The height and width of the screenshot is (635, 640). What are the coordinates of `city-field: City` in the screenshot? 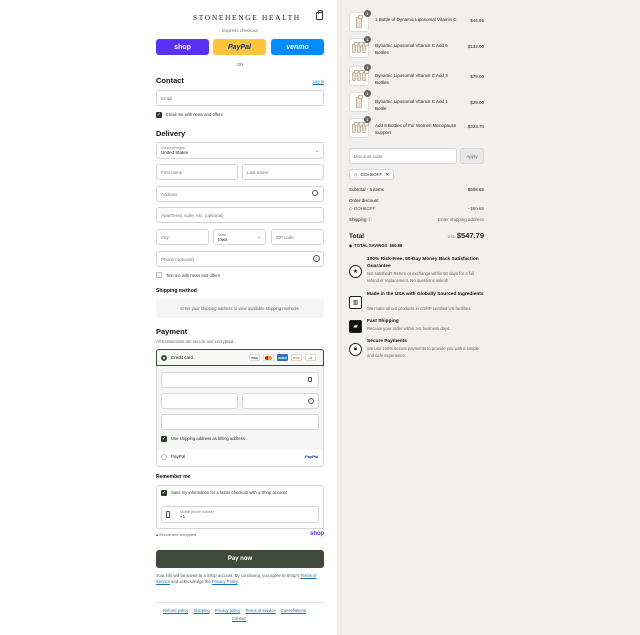 It's located at (182, 237).